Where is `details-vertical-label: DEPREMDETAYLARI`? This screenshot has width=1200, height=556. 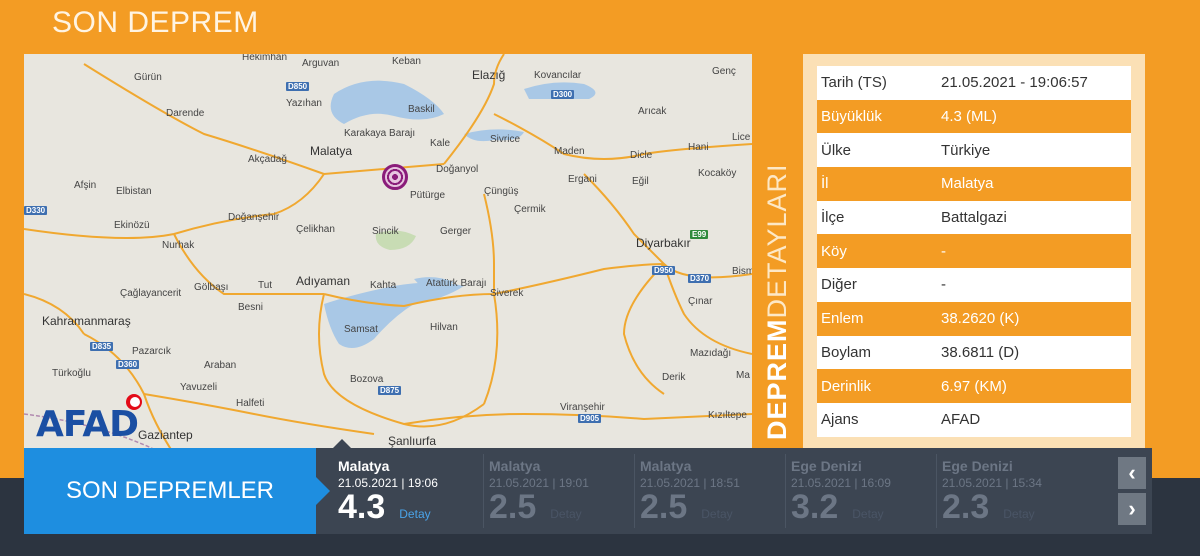 details-vertical-label: DEPREMDETAYLARI is located at coordinates (777, 301).